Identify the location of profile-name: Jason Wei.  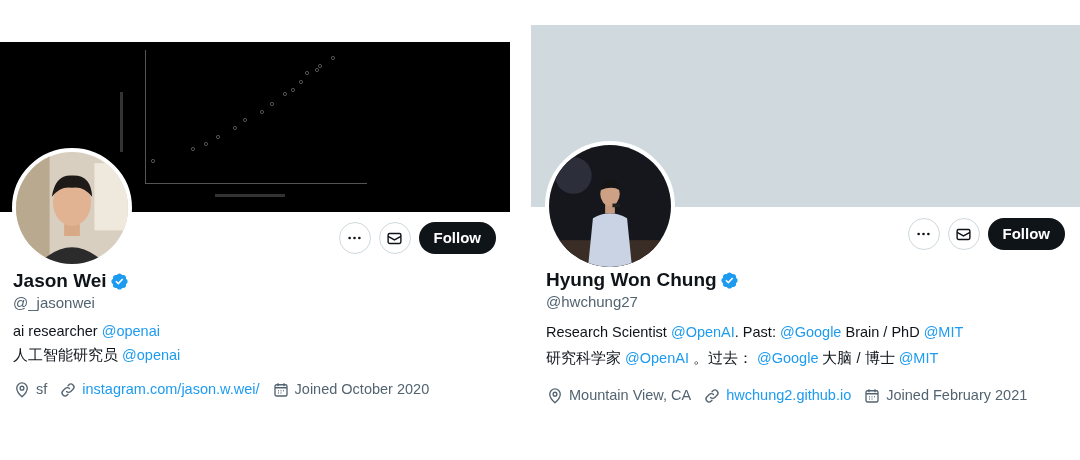
(60, 281).